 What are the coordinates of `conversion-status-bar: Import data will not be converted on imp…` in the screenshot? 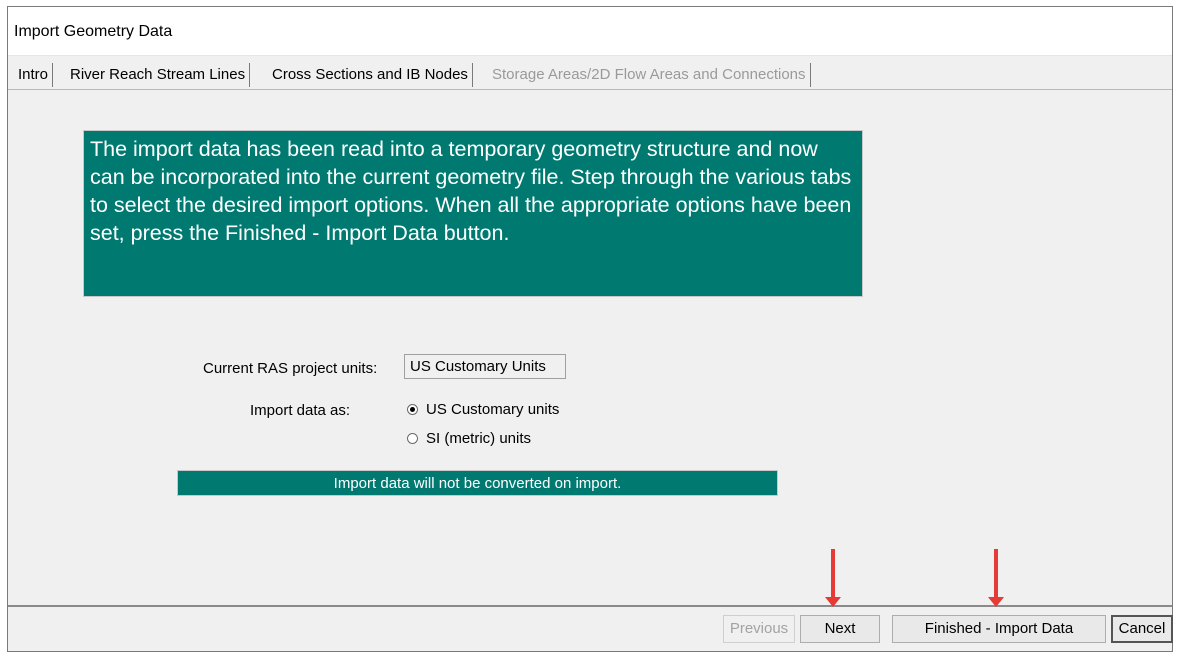 It's located at (477, 483).